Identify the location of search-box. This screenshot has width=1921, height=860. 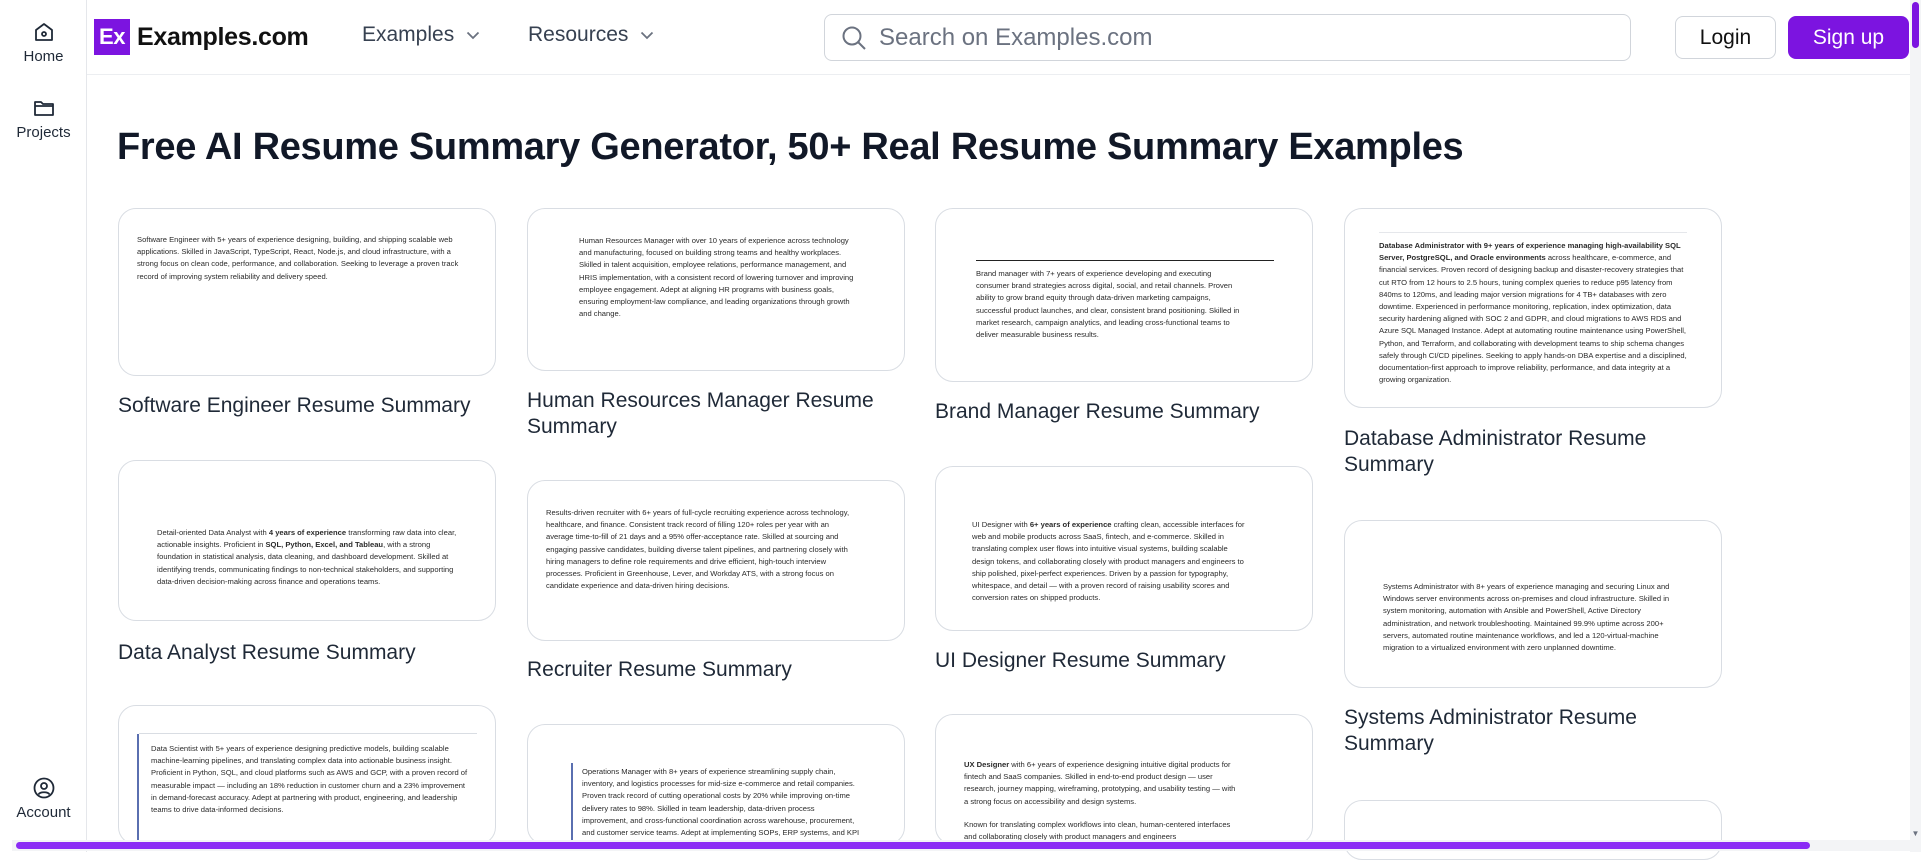
(1227, 37).